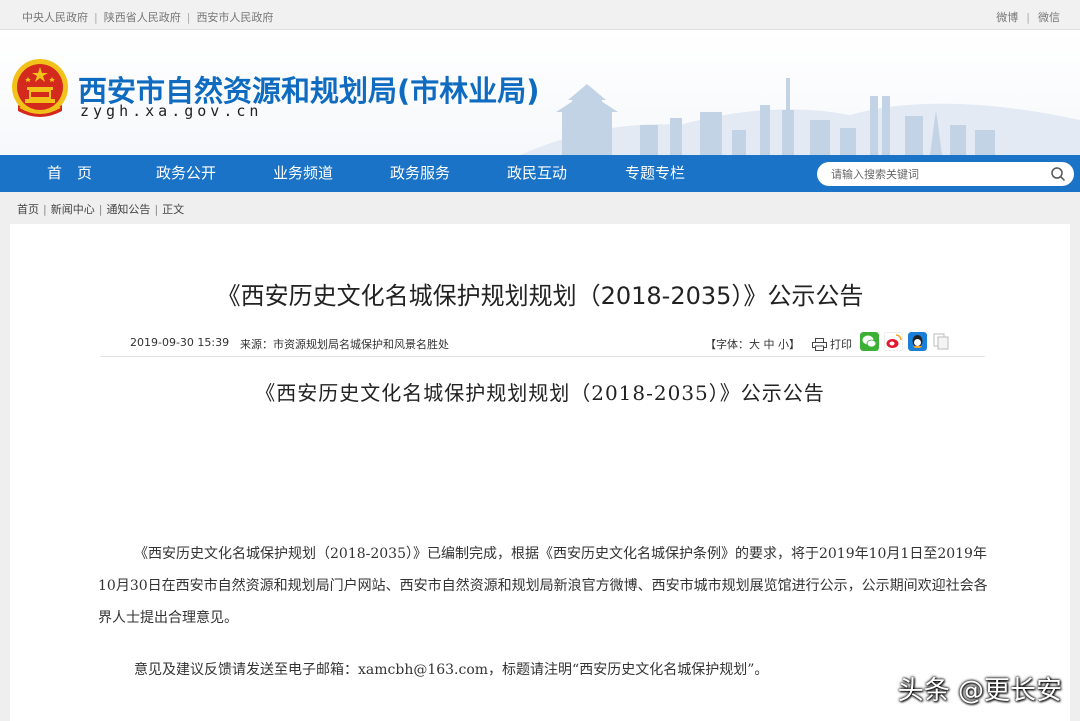 The width and height of the screenshot is (1080, 721). What do you see at coordinates (234, 17) in the screenshot?
I see `link-xian-gov: 西安市人民政府` at bounding box center [234, 17].